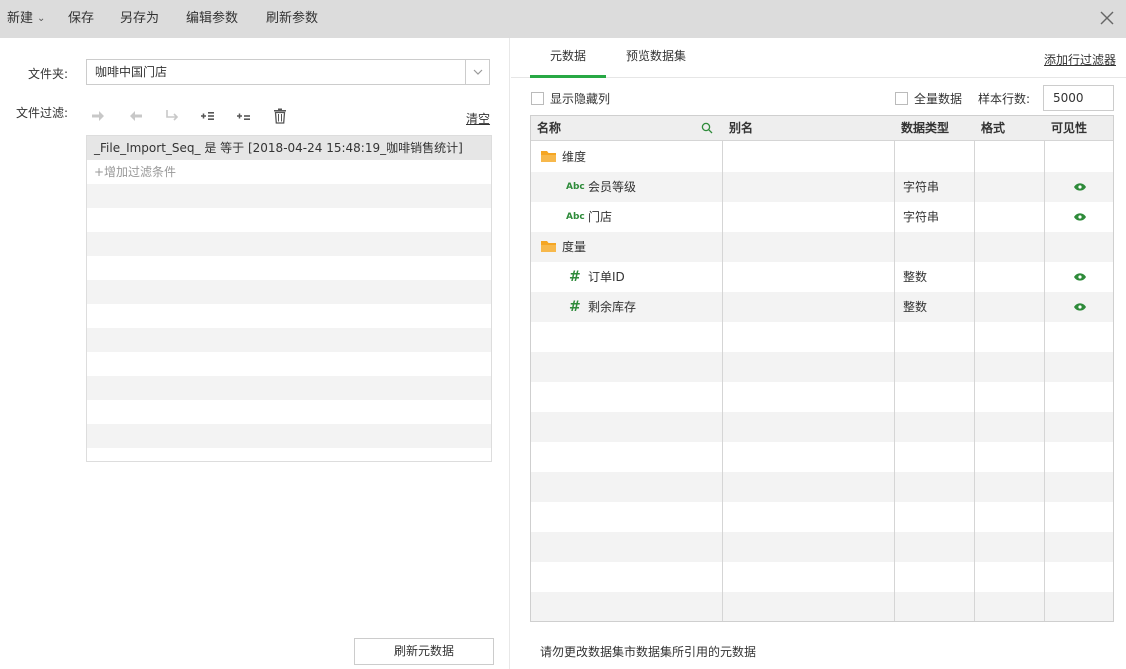 This screenshot has width=1126, height=669. I want to click on new-menu-button: 新建 ⌄, so click(26, 19).